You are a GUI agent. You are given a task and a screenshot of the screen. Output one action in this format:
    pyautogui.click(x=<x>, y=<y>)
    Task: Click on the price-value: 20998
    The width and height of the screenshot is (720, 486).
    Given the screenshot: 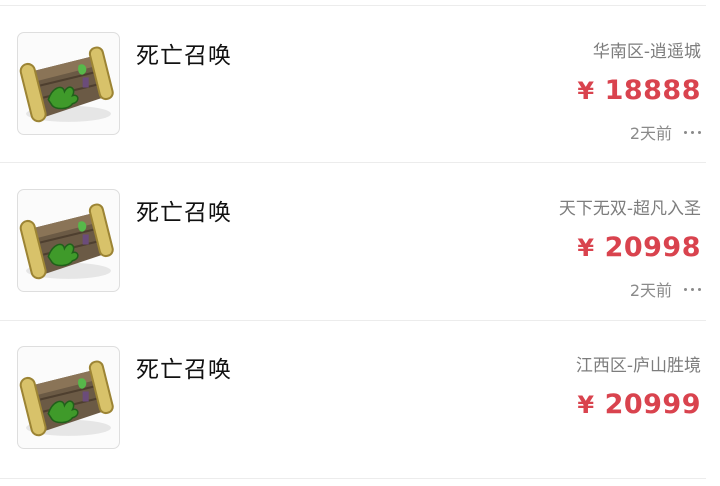 What is the action you would take?
    pyautogui.click(x=652, y=247)
    